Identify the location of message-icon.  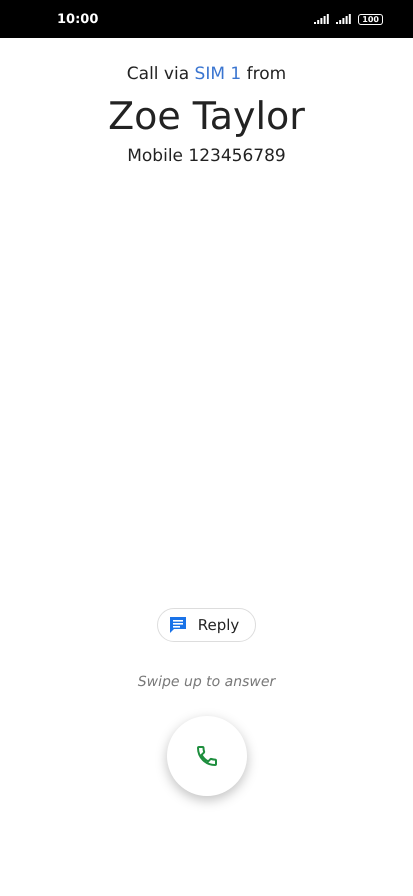
(178, 625).